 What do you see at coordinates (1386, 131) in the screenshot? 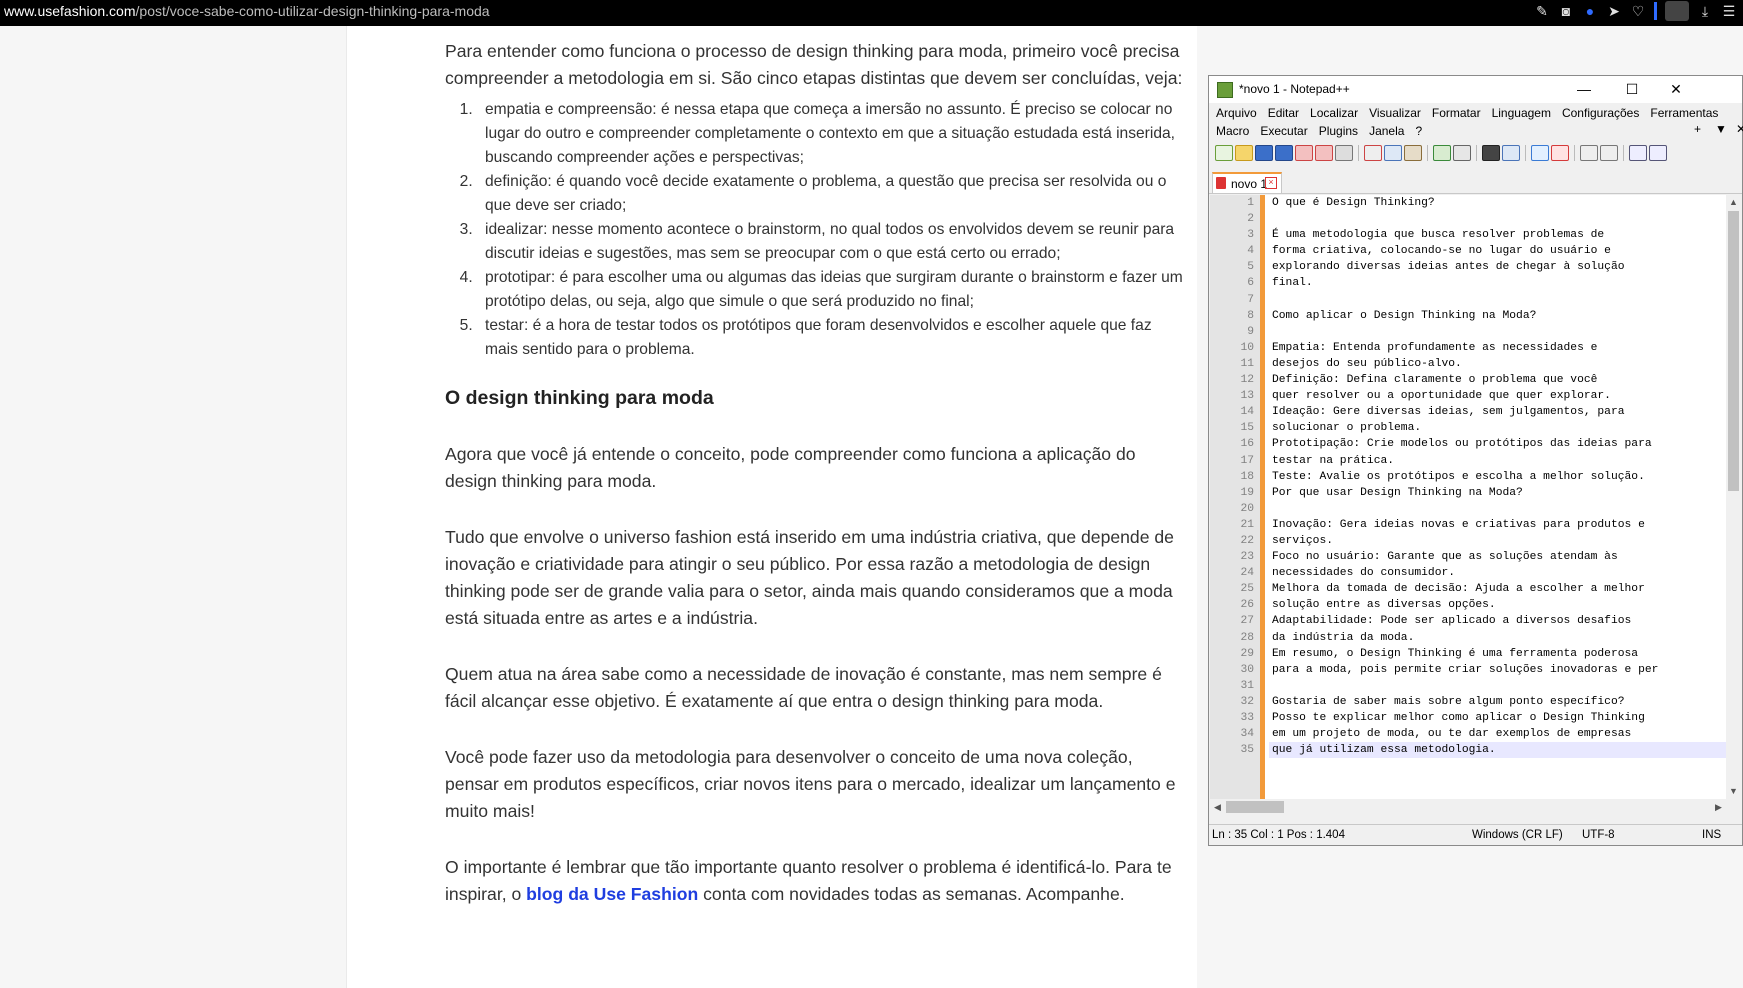
I see `menu-janela: Janela` at bounding box center [1386, 131].